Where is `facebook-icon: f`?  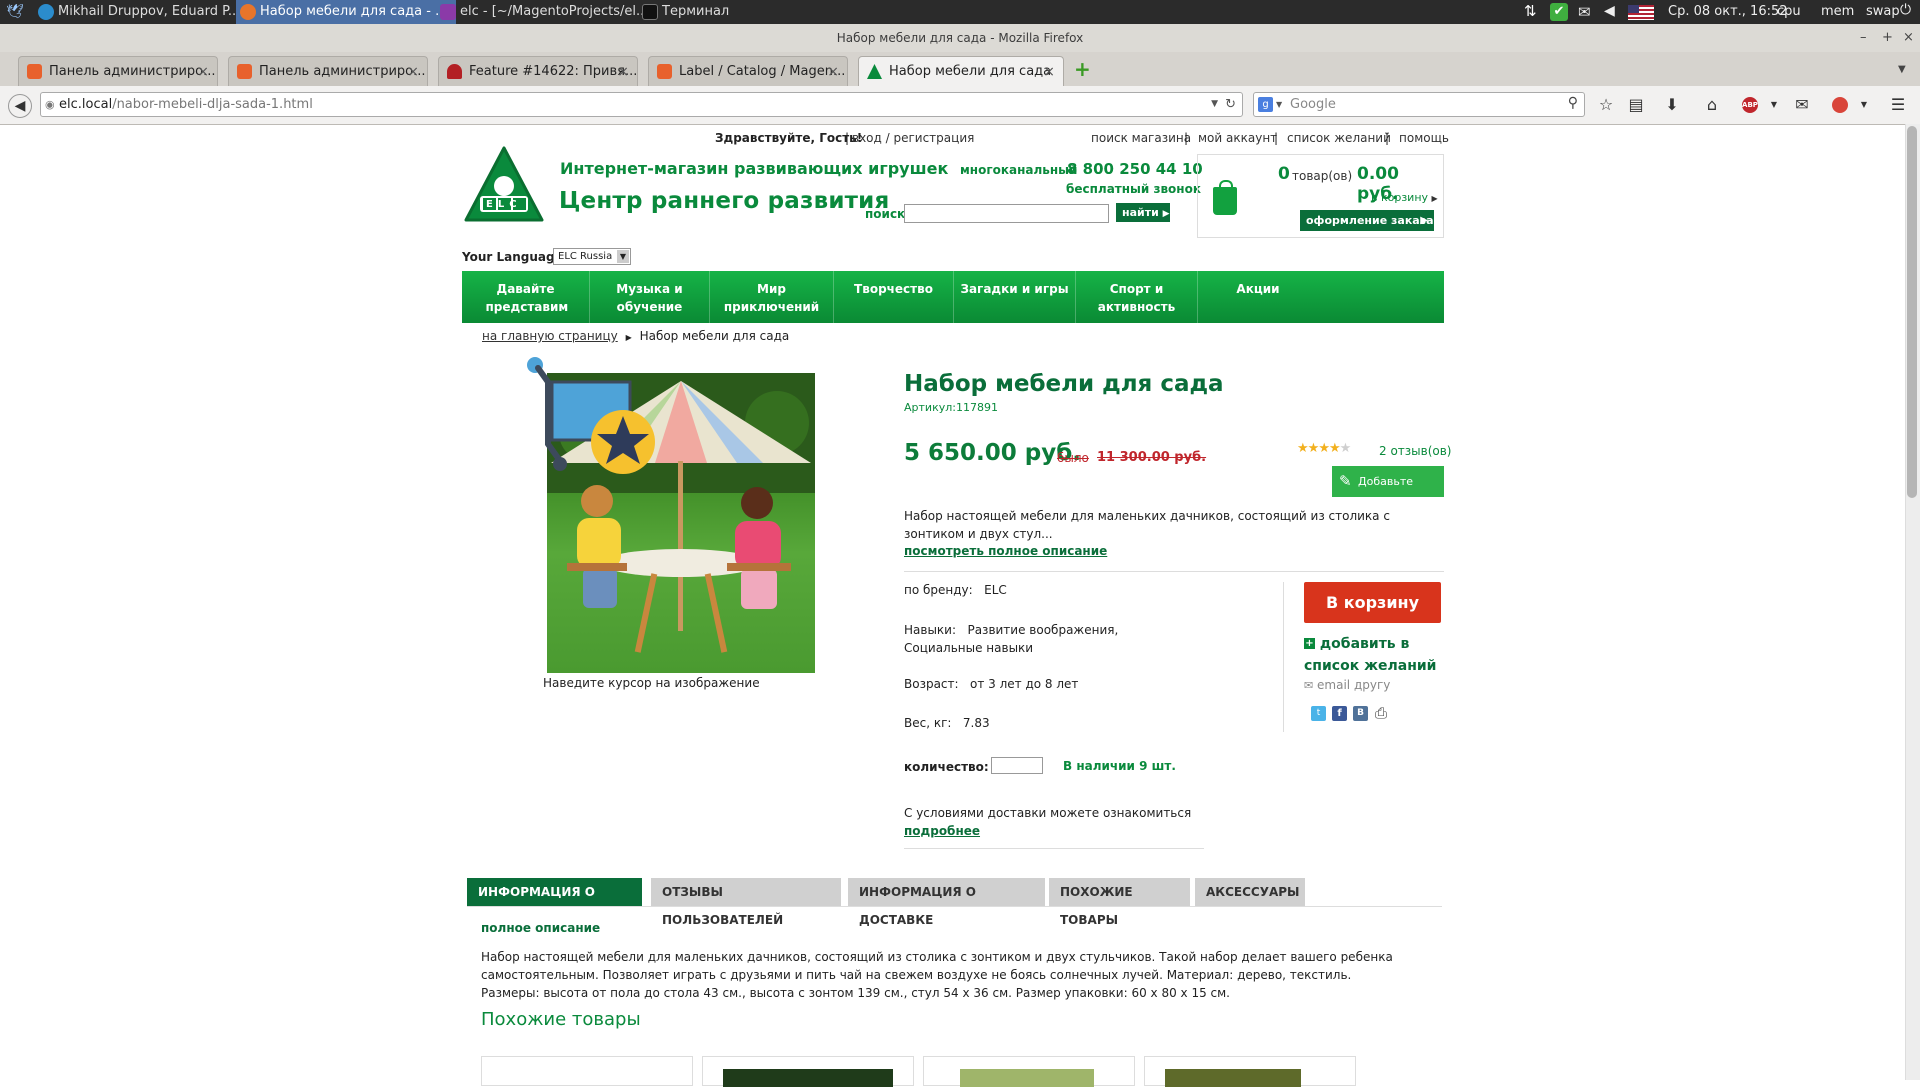 facebook-icon: f is located at coordinates (1339, 713).